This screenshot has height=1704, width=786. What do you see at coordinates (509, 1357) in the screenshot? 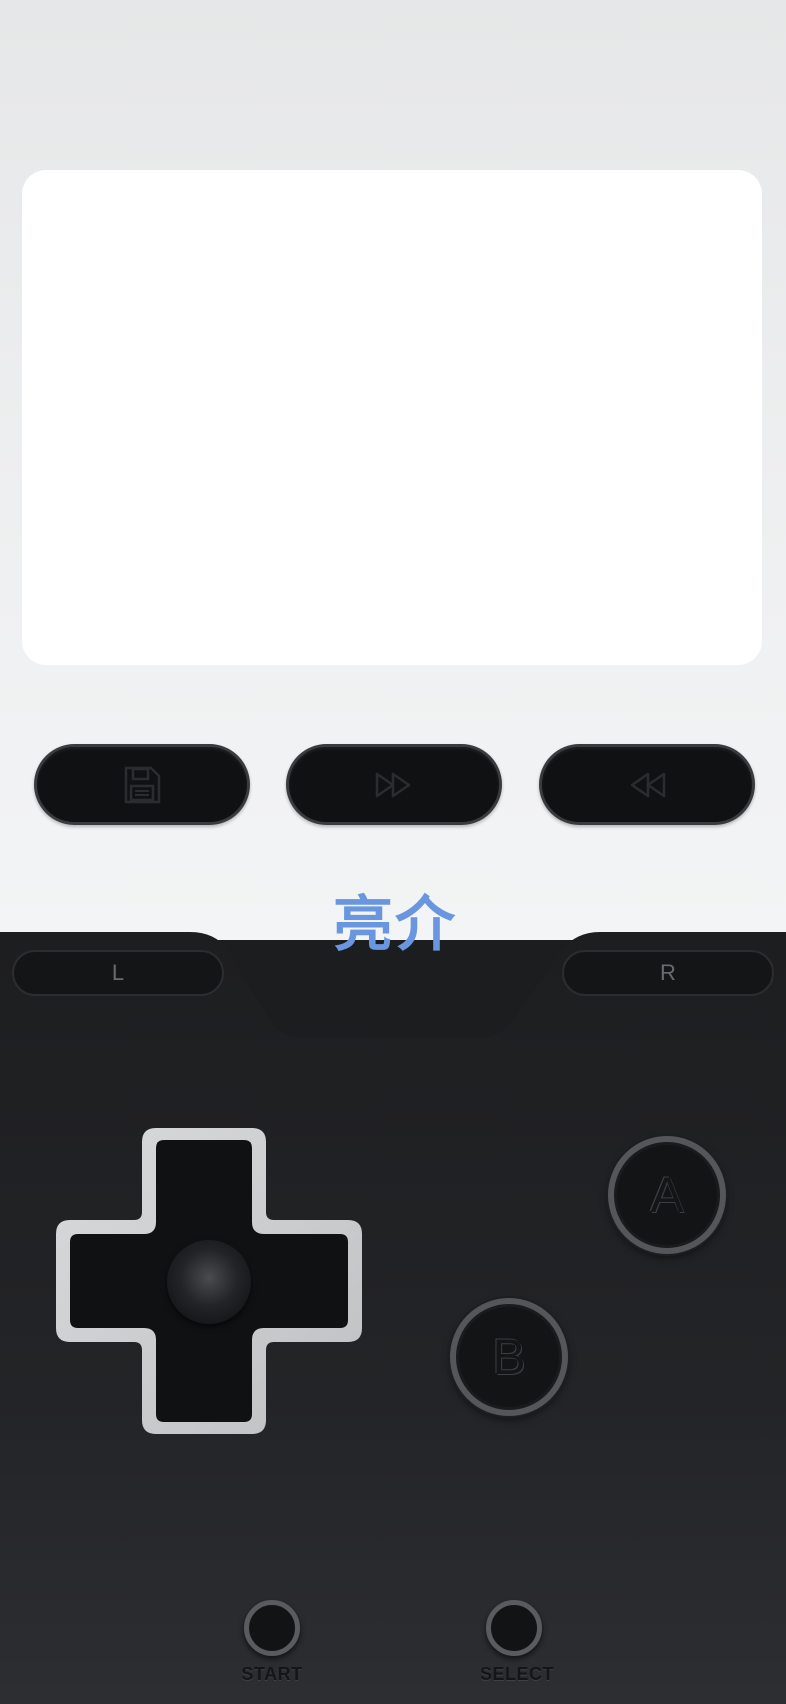
I see `b-button: B` at bounding box center [509, 1357].